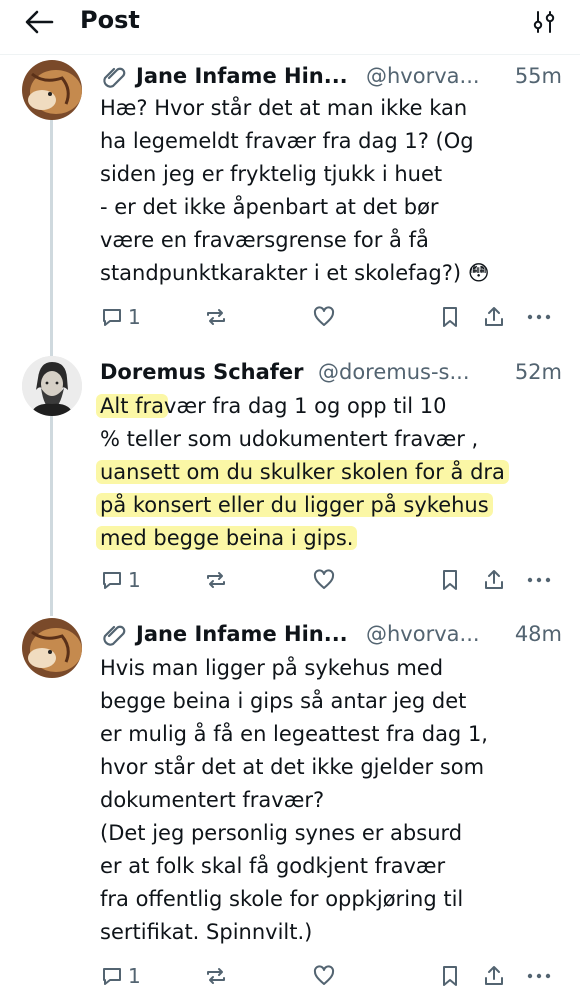 The image size is (580, 1000). Describe the element at coordinates (538, 634) in the screenshot. I see `timestamp: 48m` at that location.